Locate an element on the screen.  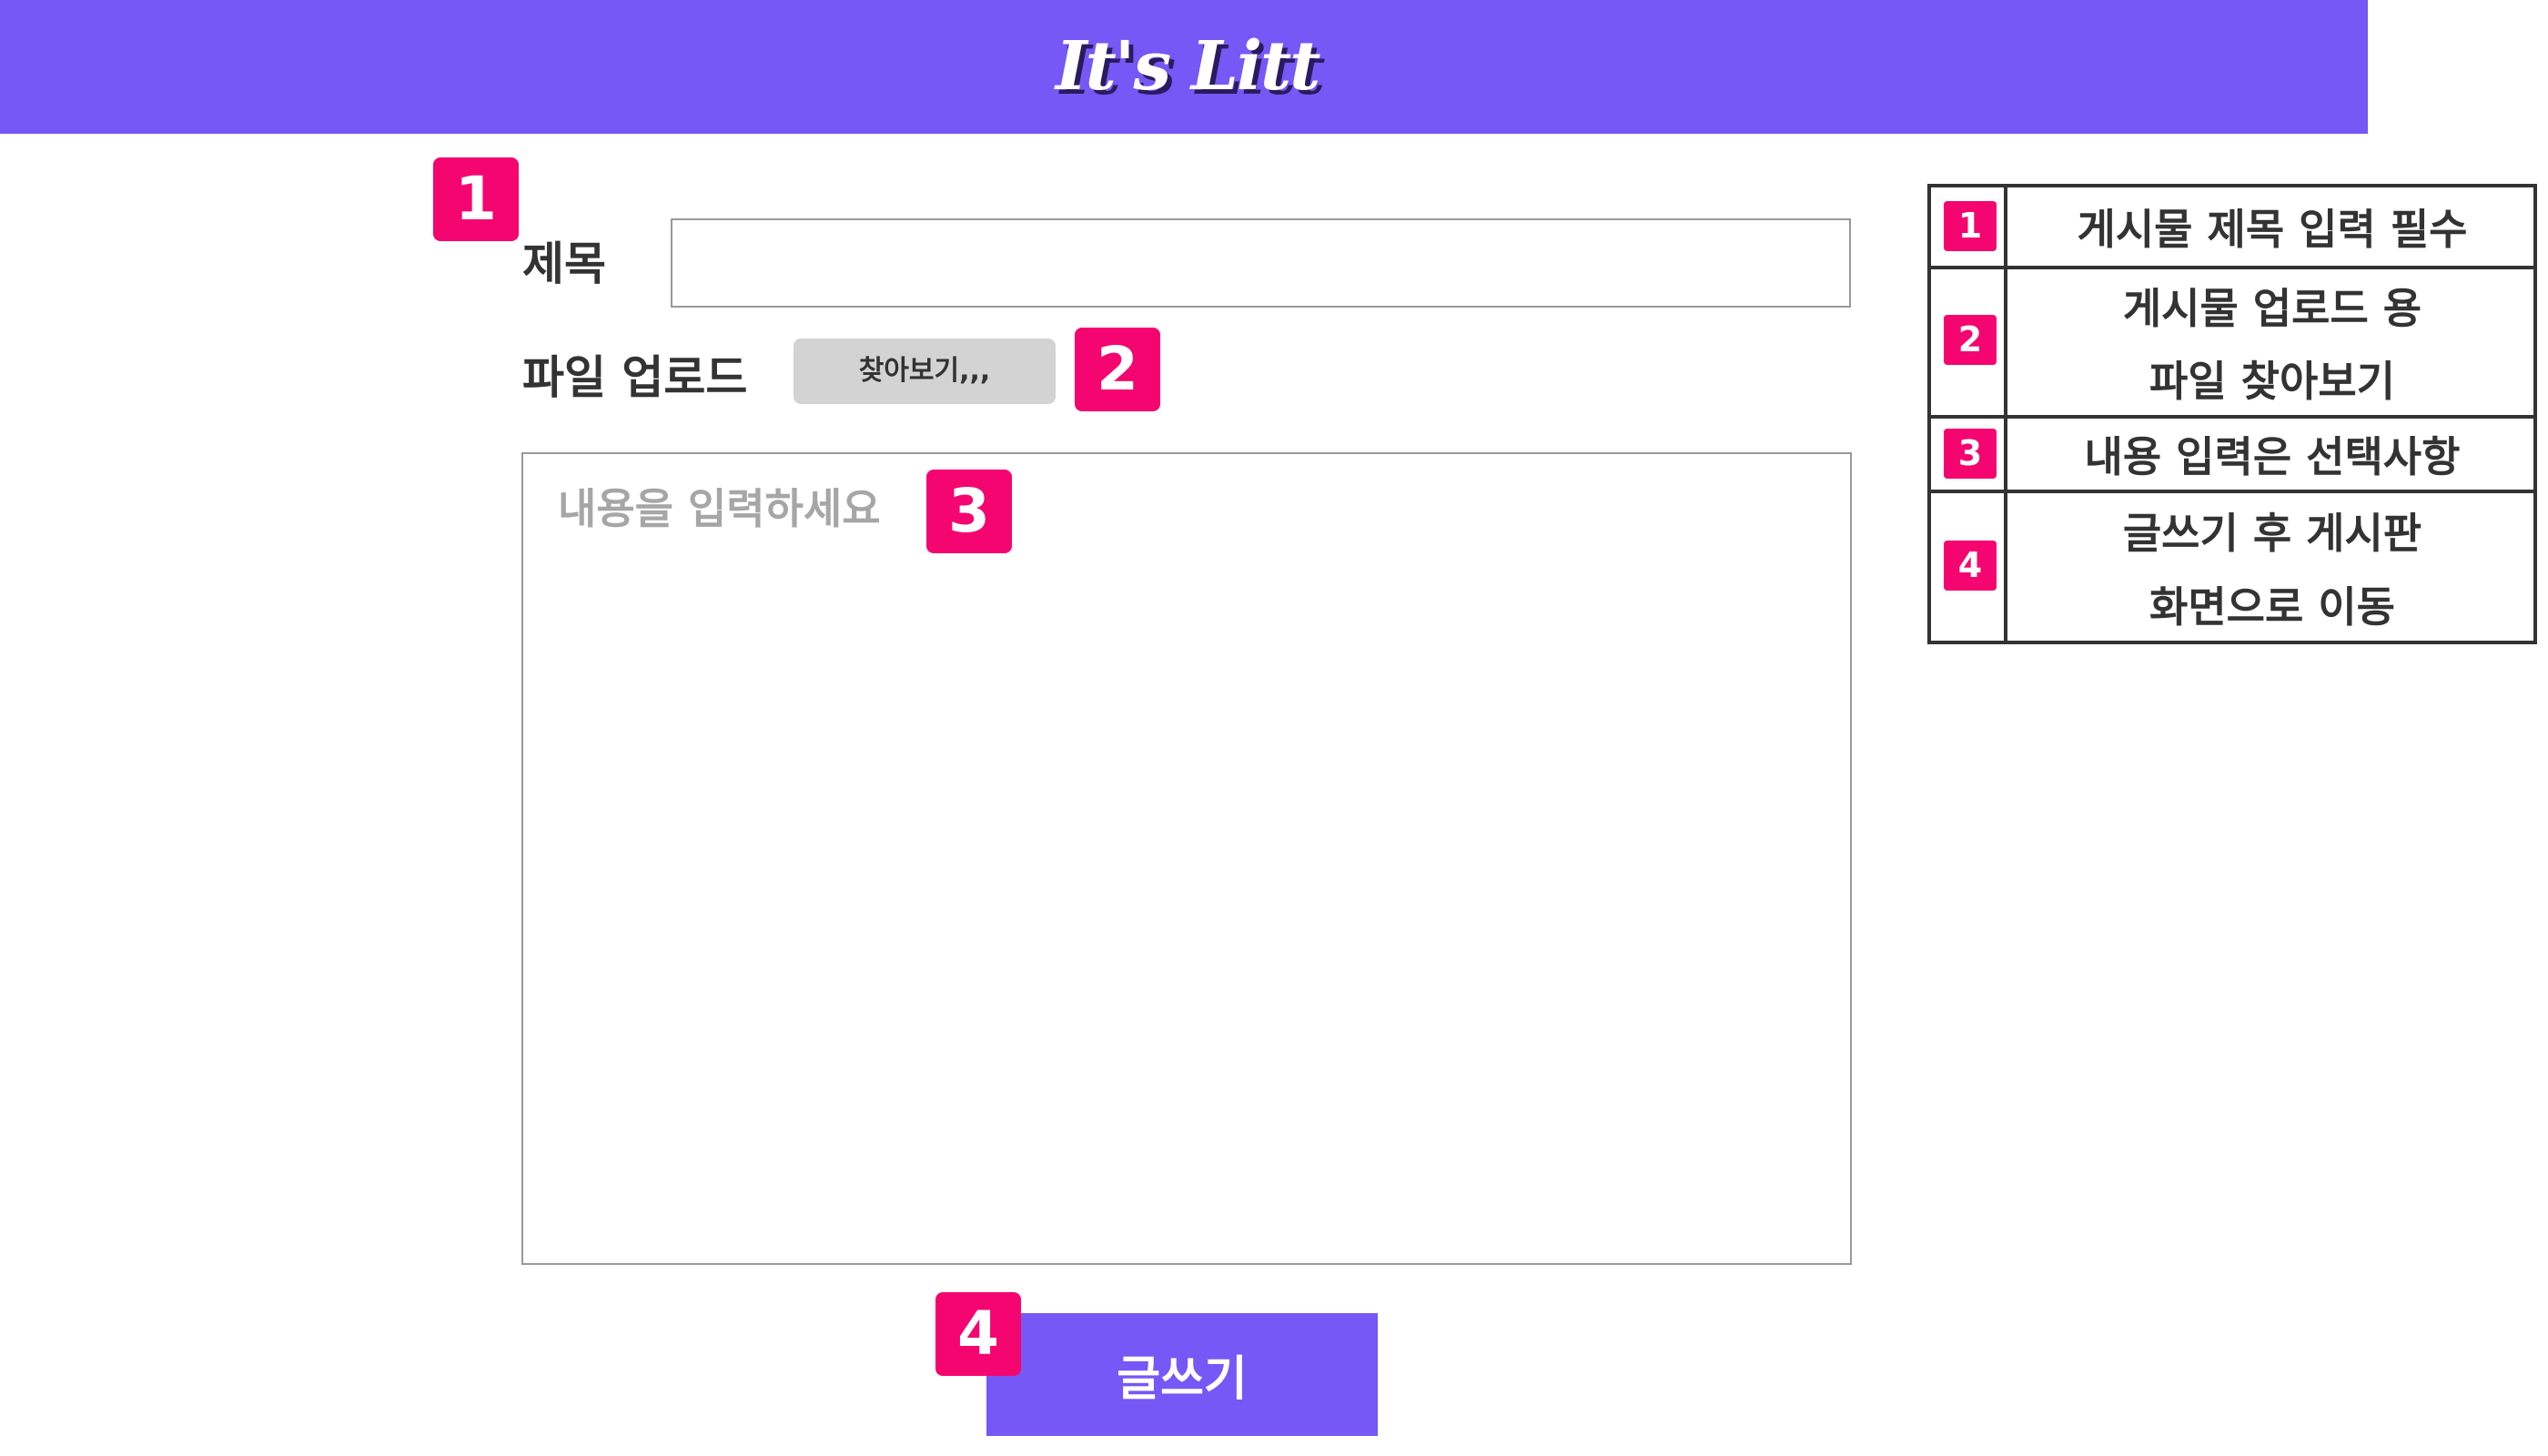
legend-badge-2: 2 is located at coordinates (1971, 340).